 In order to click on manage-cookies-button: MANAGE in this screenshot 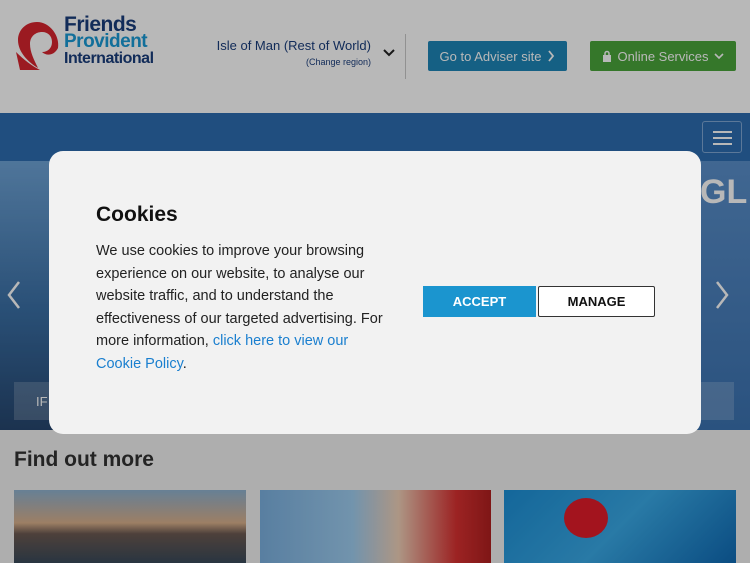, I will do `click(596, 301)`.